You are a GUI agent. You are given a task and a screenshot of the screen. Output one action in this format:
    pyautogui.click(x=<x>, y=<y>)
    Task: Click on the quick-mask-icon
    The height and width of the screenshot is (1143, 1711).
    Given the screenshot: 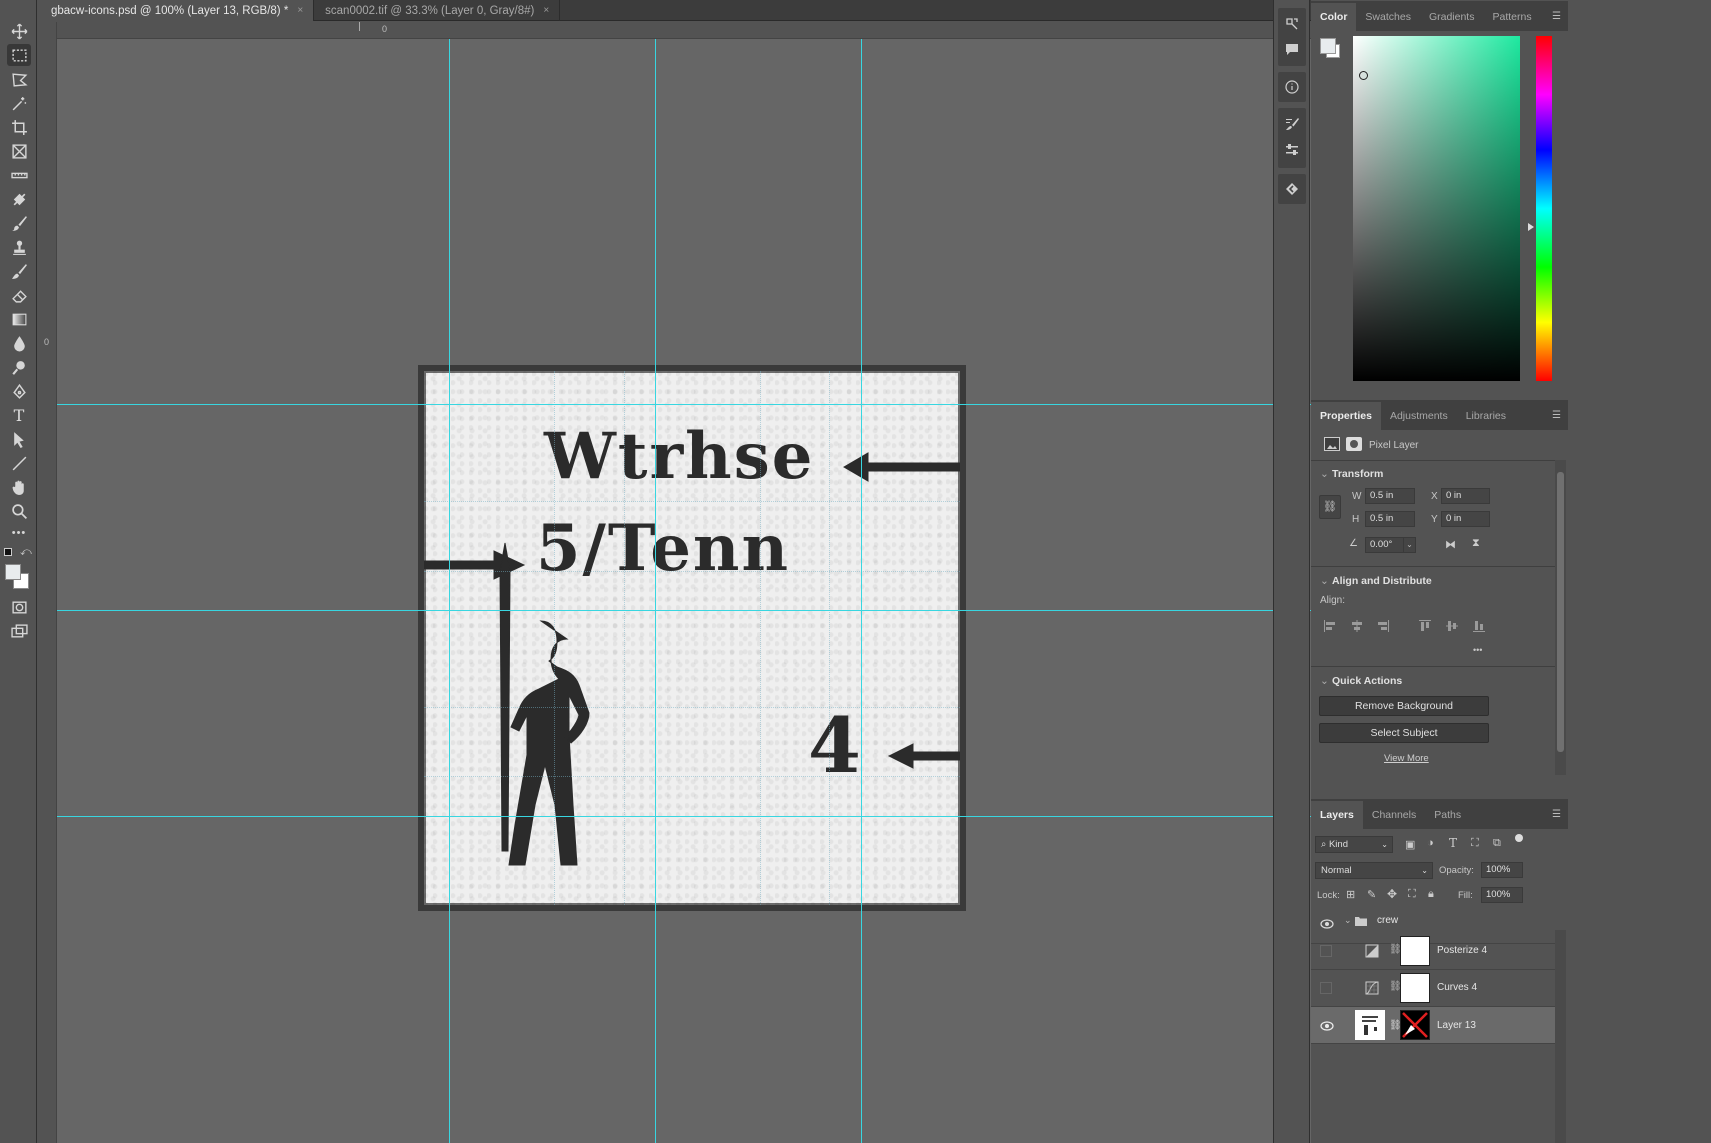 What is the action you would take?
    pyautogui.click(x=19, y=607)
    